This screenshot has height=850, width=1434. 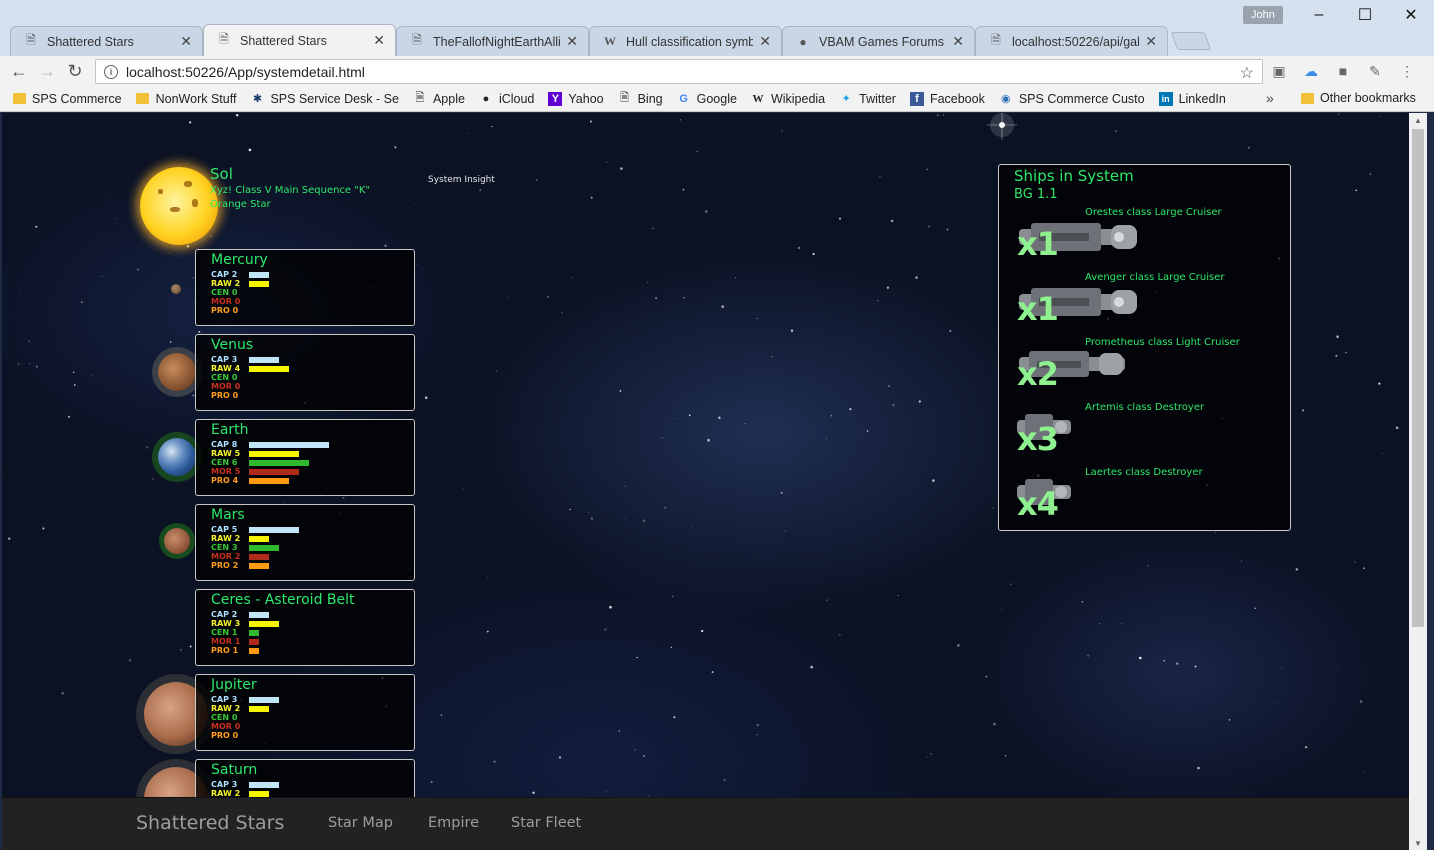 What do you see at coordinates (878, 41) in the screenshot?
I see `browser-tab: ● VBAM Games Forums - F ✕` at bounding box center [878, 41].